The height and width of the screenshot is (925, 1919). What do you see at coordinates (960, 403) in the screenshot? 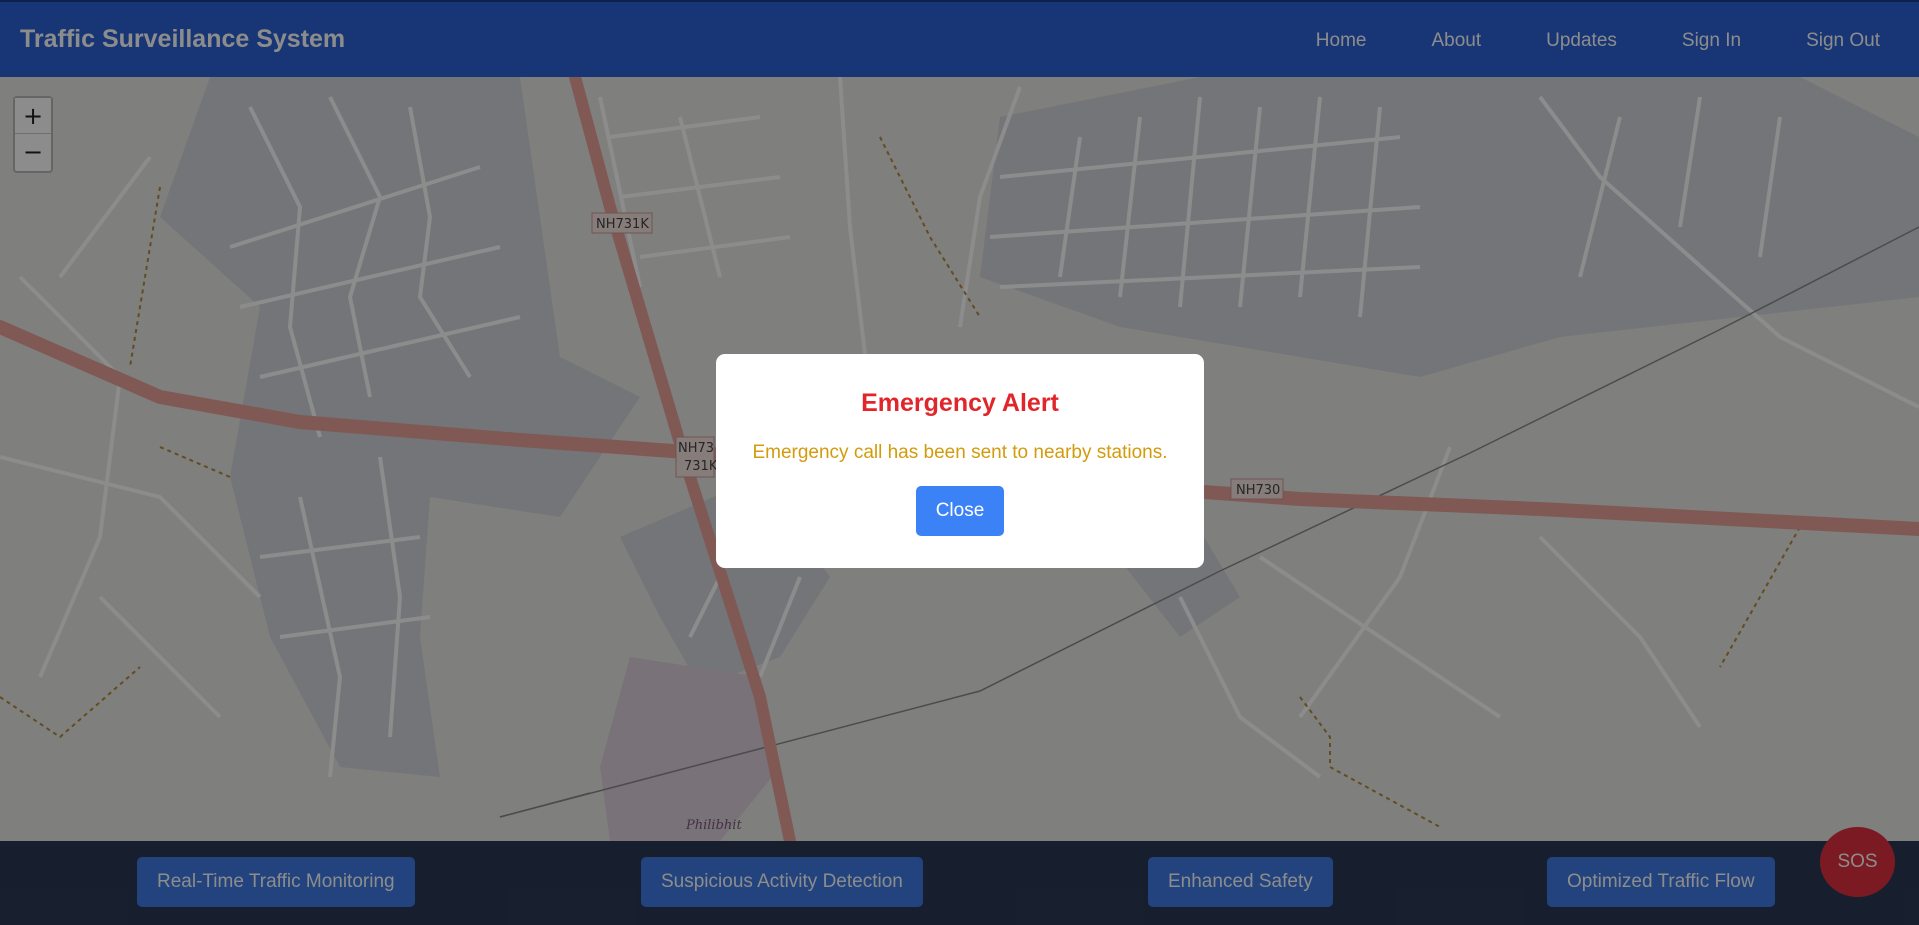
I see `alert-title: Emergency Alert` at bounding box center [960, 403].